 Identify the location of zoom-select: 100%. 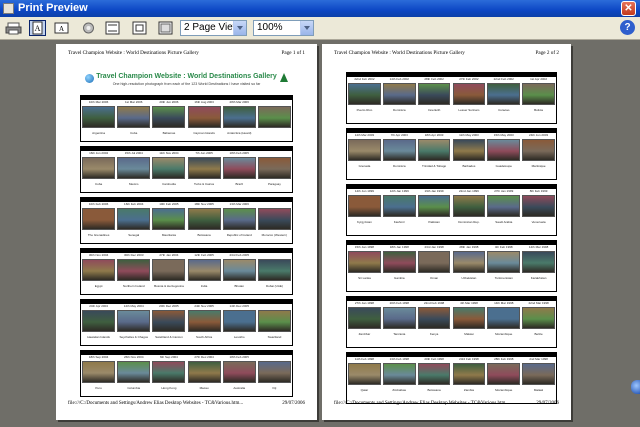
(283, 28).